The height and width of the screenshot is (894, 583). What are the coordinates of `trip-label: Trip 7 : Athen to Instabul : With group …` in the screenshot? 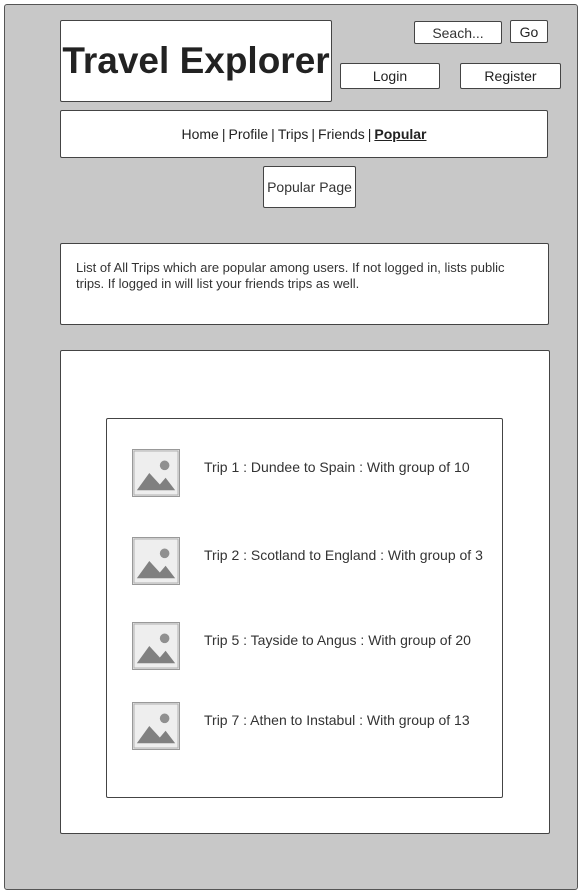 It's located at (337, 720).